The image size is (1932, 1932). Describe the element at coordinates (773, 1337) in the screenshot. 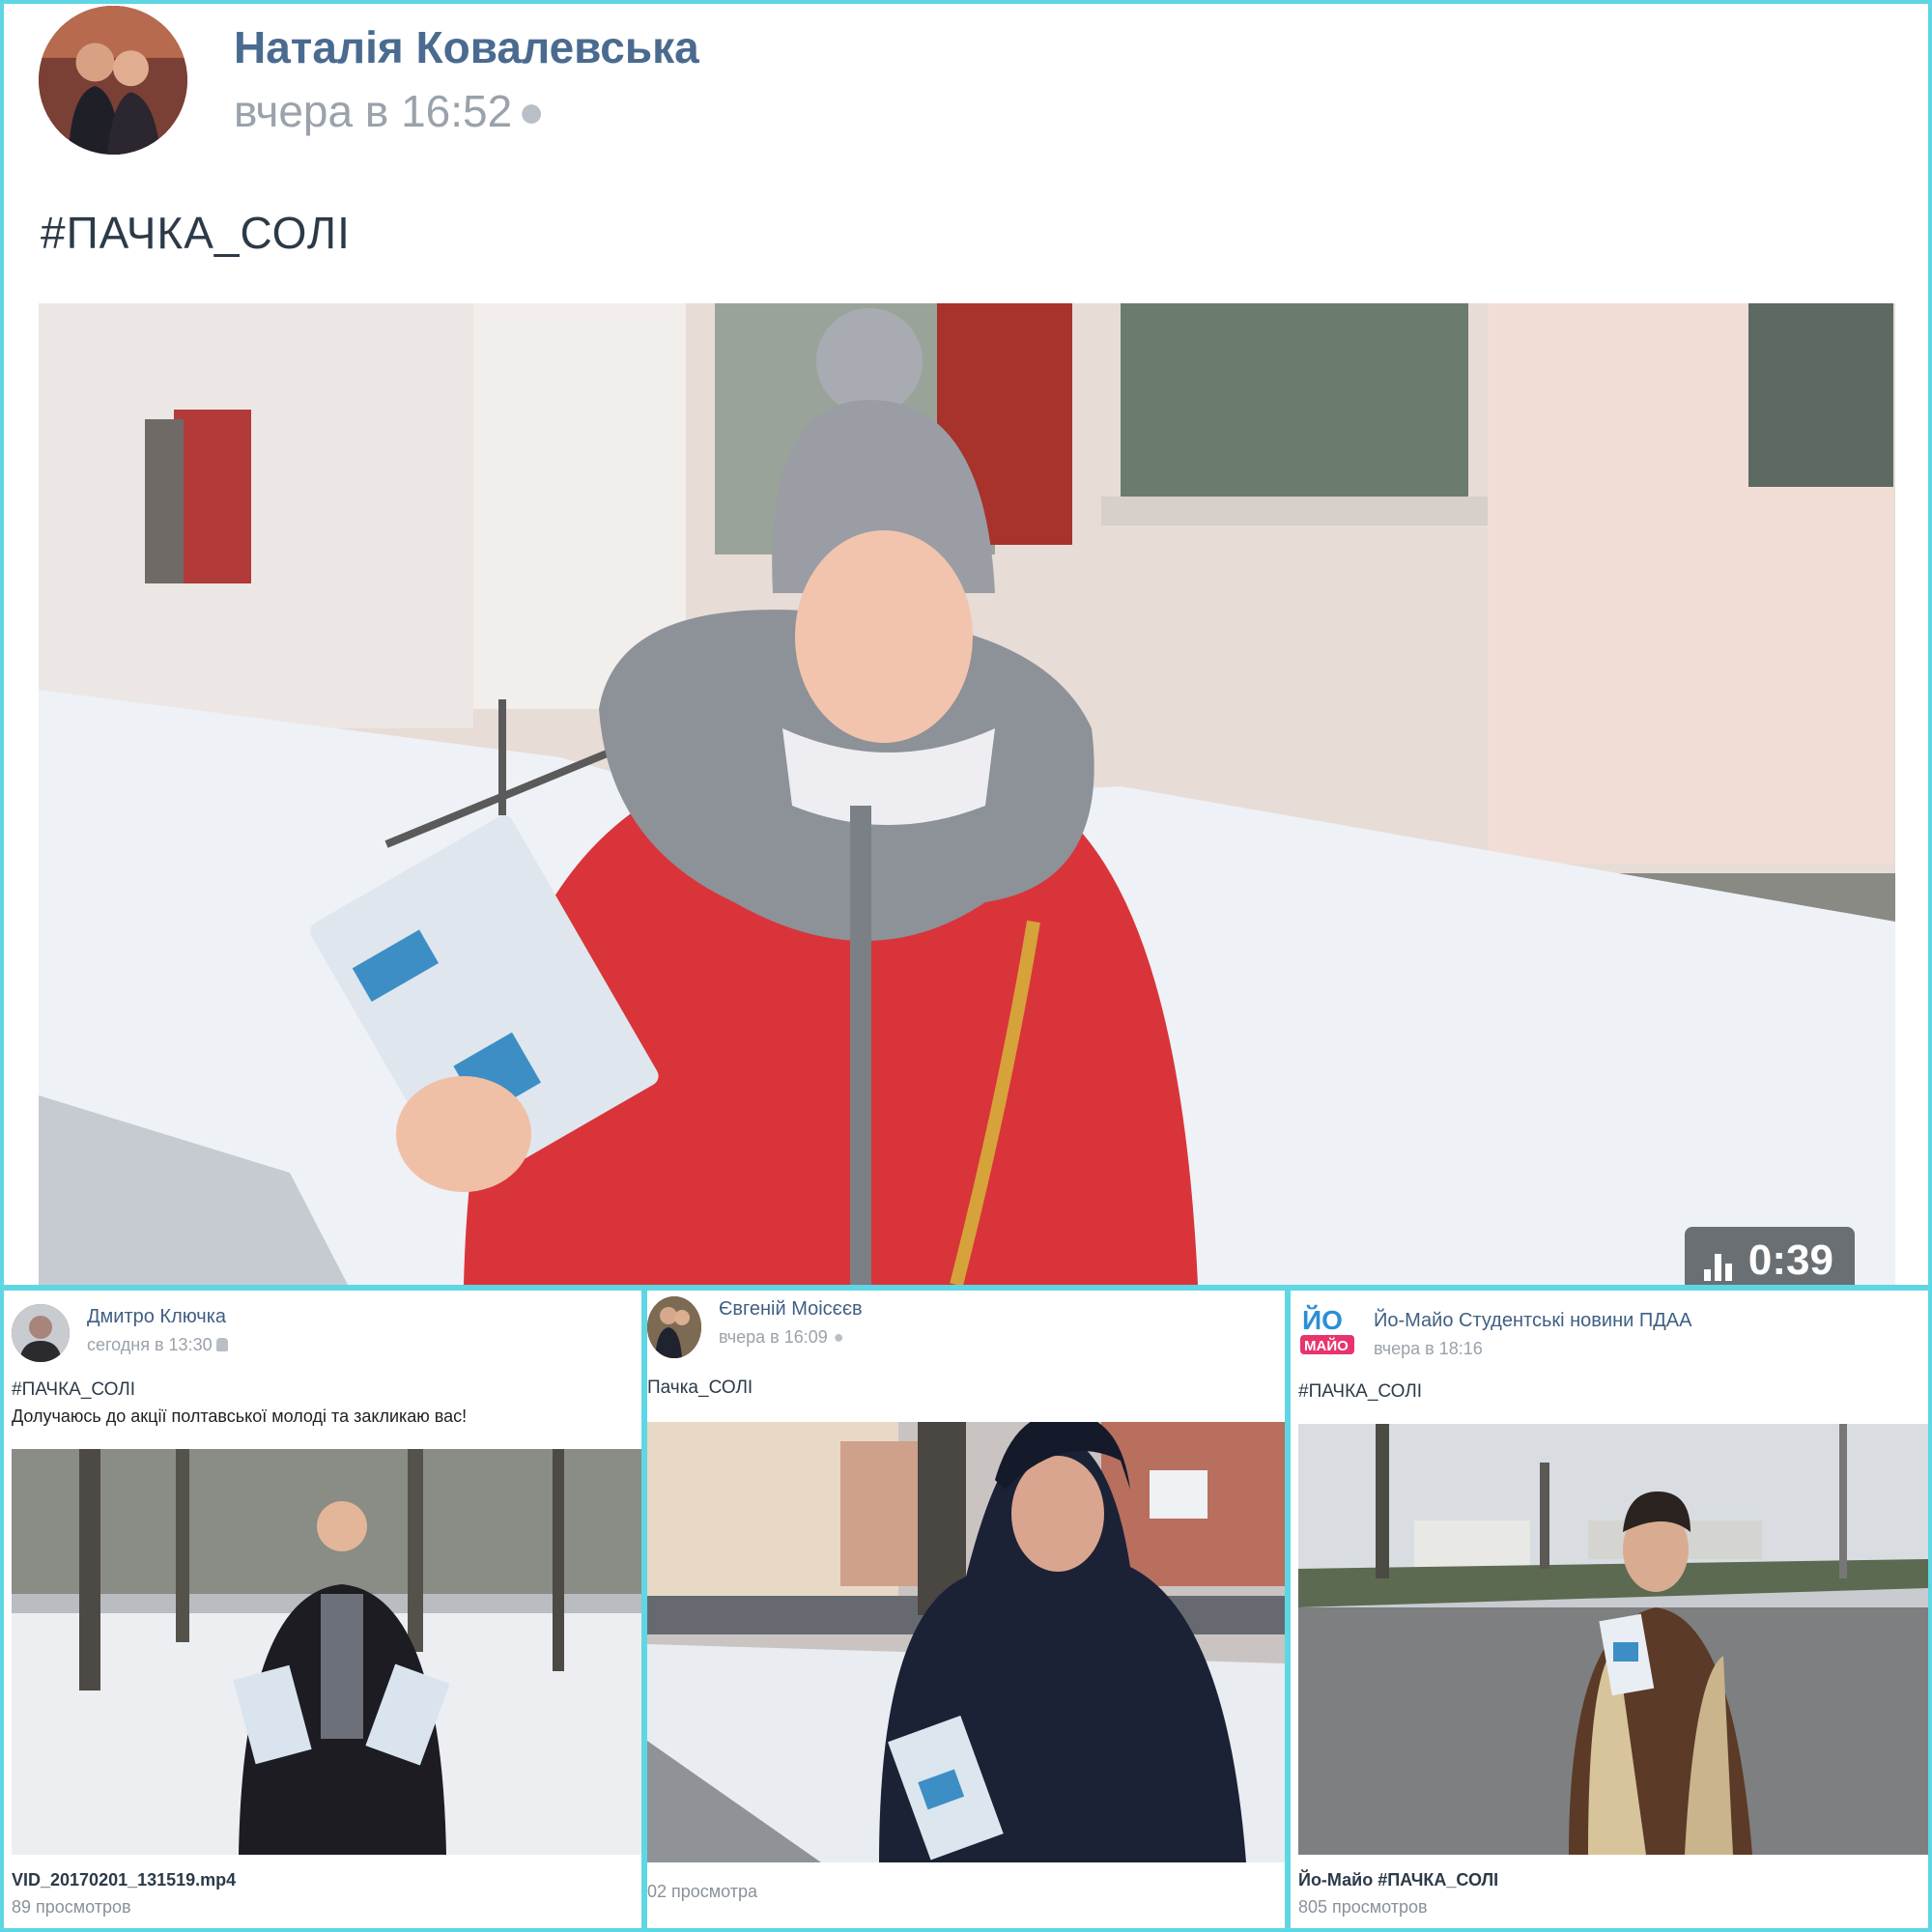

I see `post-time-text: вчера в 16:09` at that location.